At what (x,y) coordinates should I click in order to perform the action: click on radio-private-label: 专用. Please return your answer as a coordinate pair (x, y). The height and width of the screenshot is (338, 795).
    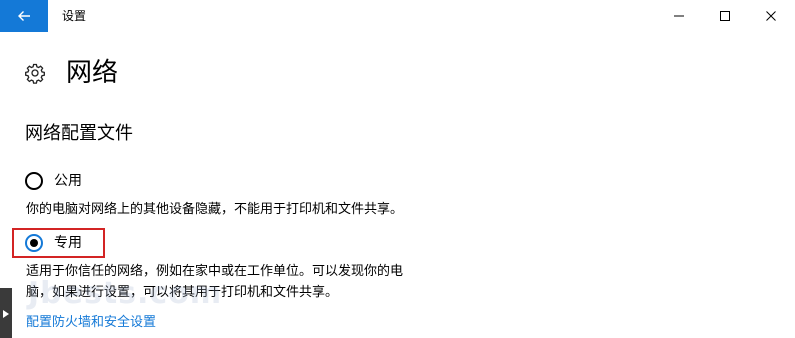
    Looking at the image, I should click on (68, 243).